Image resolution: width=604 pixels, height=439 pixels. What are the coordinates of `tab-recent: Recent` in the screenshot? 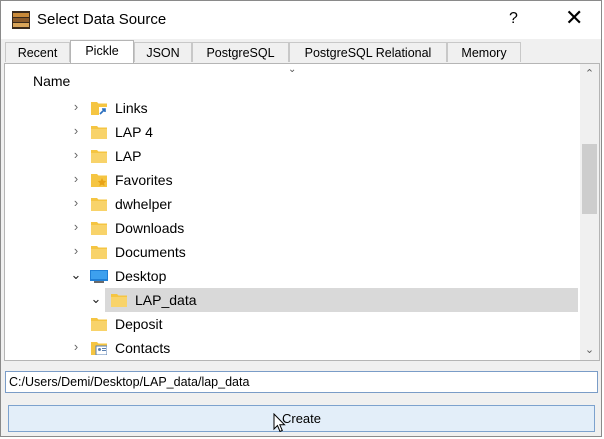 It's located at (37, 52).